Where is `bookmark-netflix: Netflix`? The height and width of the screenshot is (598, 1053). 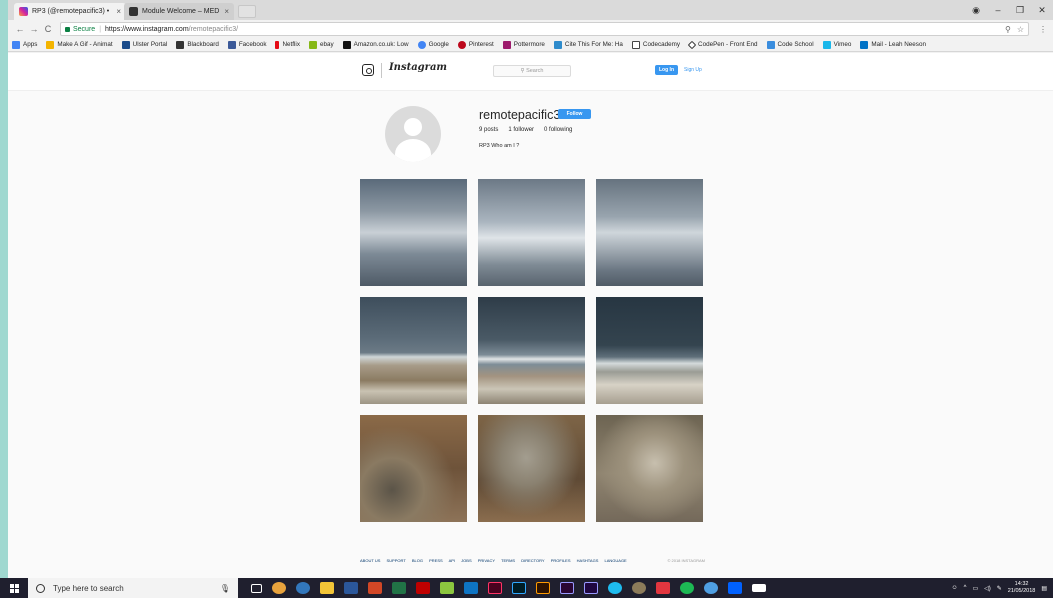
bookmark-netflix: Netflix is located at coordinates (287, 44).